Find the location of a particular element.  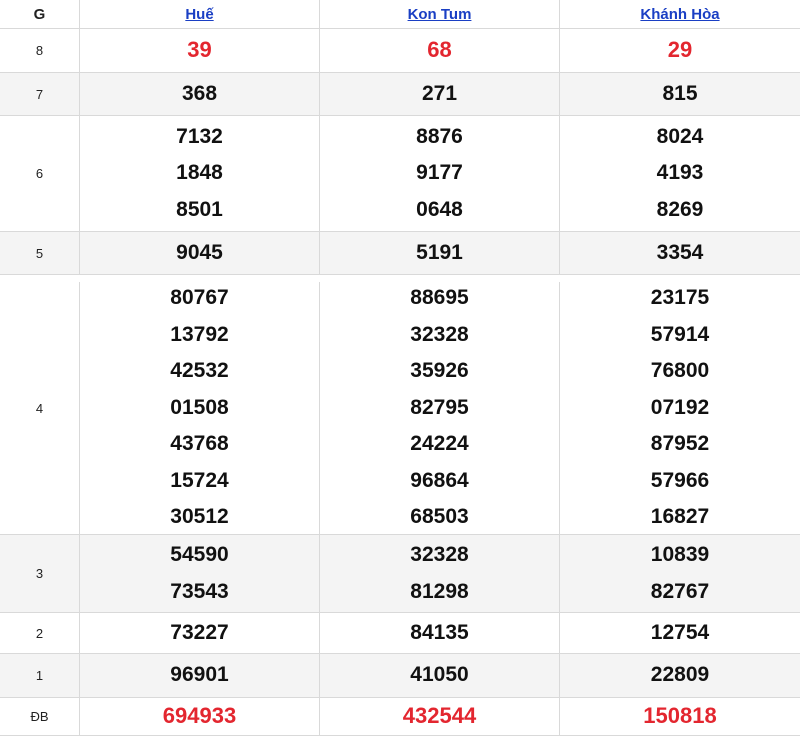

result-cell-hue: 368 is located at coordinates (200, 94).